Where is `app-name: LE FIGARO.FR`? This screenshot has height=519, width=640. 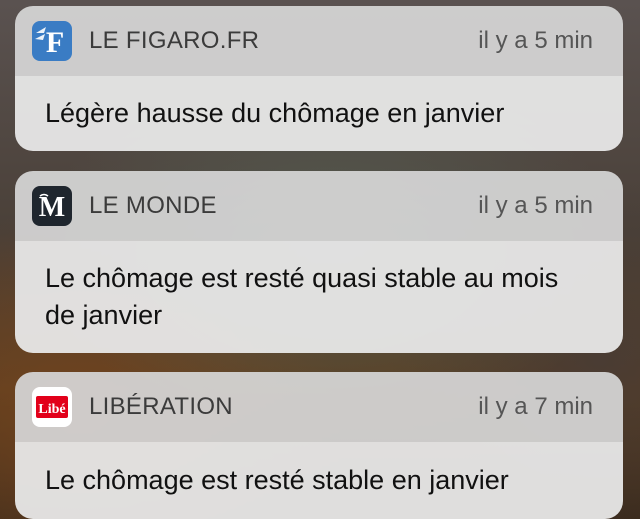 app-name: LE FIGARO.FR is located at coordinates (174, 40).